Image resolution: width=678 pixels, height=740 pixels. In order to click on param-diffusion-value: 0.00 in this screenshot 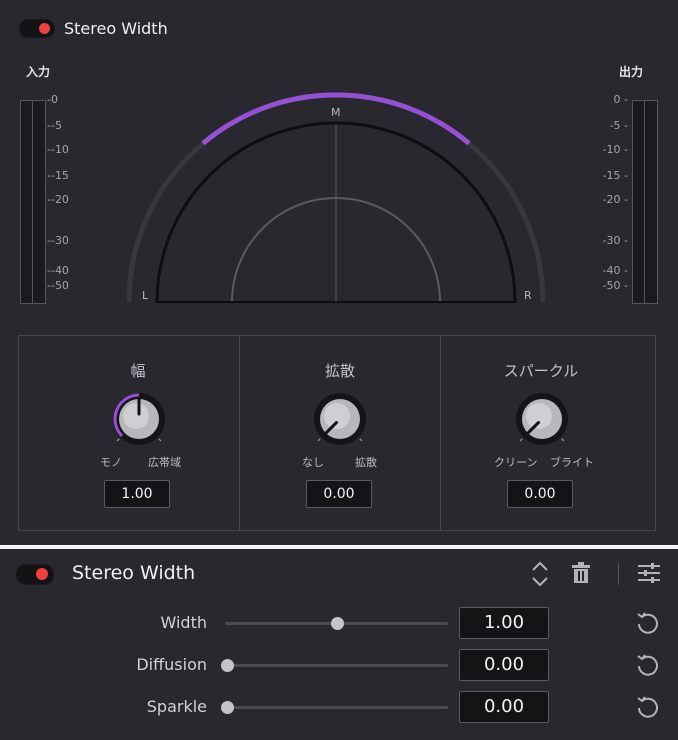, I will do `click(504, 665)`.